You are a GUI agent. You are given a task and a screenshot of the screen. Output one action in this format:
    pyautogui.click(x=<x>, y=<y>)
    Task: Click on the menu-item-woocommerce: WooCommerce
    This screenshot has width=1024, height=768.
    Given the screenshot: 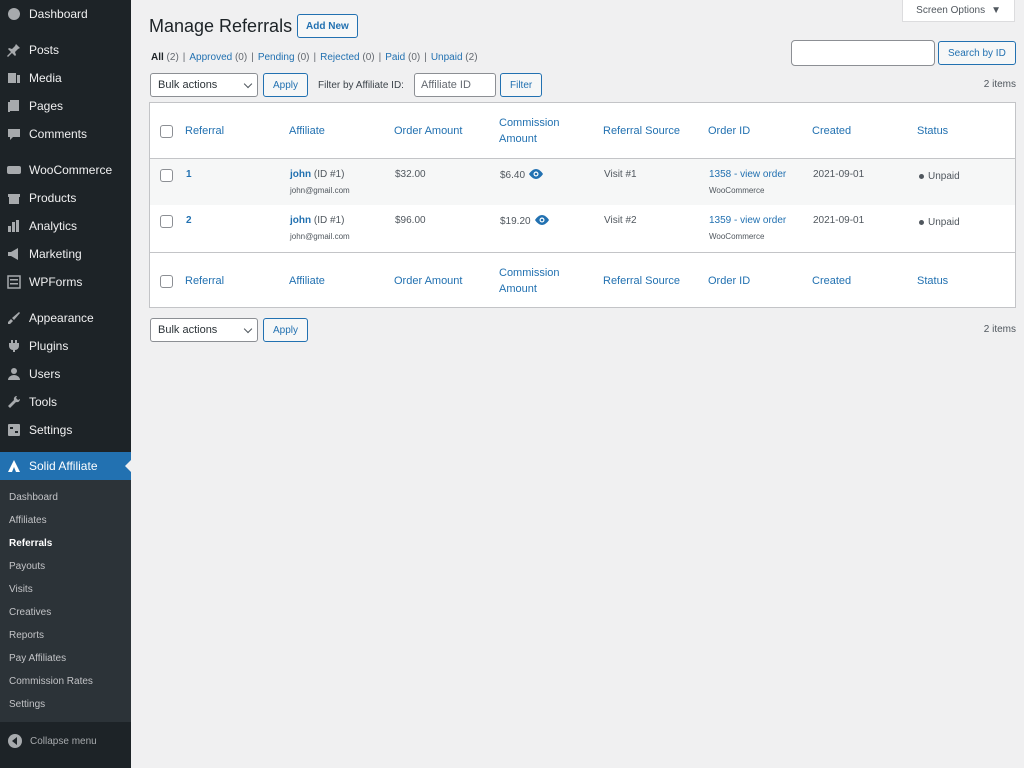 What is the action you would take?
    pyautogui.click(x=65, y=170)
    